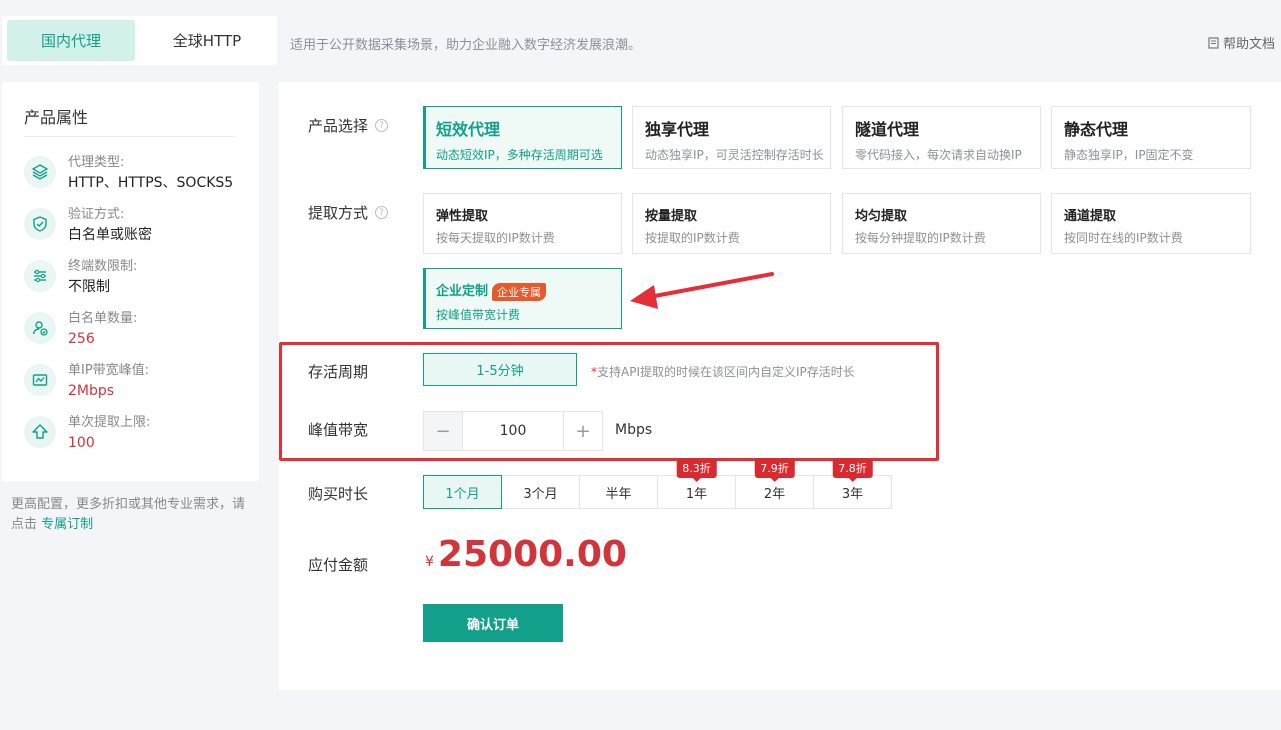 The height and width of the screenshot is (730, 1281). I want to click on peak-bandwidth-label: 峰值带宽, so click(338, 429).